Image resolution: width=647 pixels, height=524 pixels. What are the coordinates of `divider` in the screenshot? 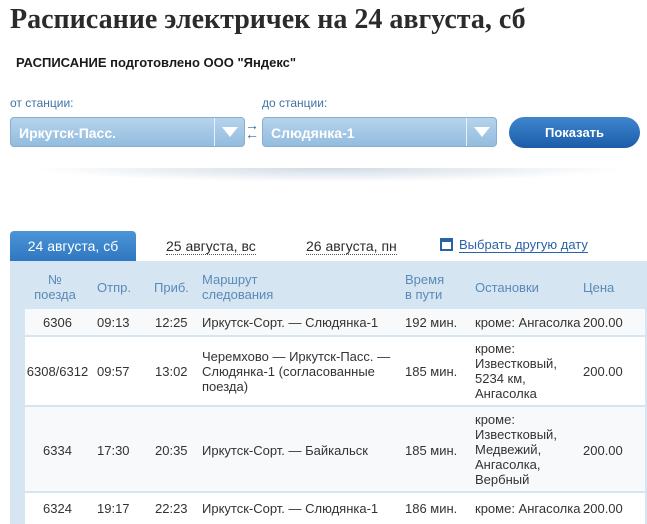 It's located at (330, 175).